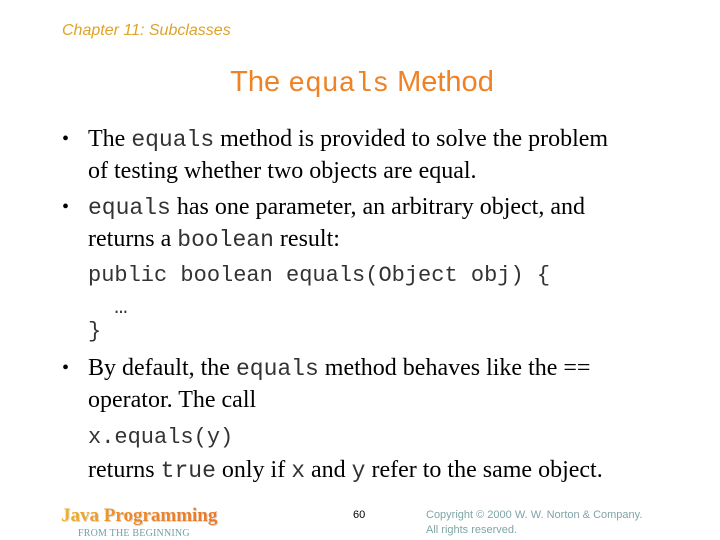 This screenshot has width=720, height=540. What do you see at coordinates (162, 368) in the screenshot?
I see `text: By default, the` at bounding box center [162, 368].